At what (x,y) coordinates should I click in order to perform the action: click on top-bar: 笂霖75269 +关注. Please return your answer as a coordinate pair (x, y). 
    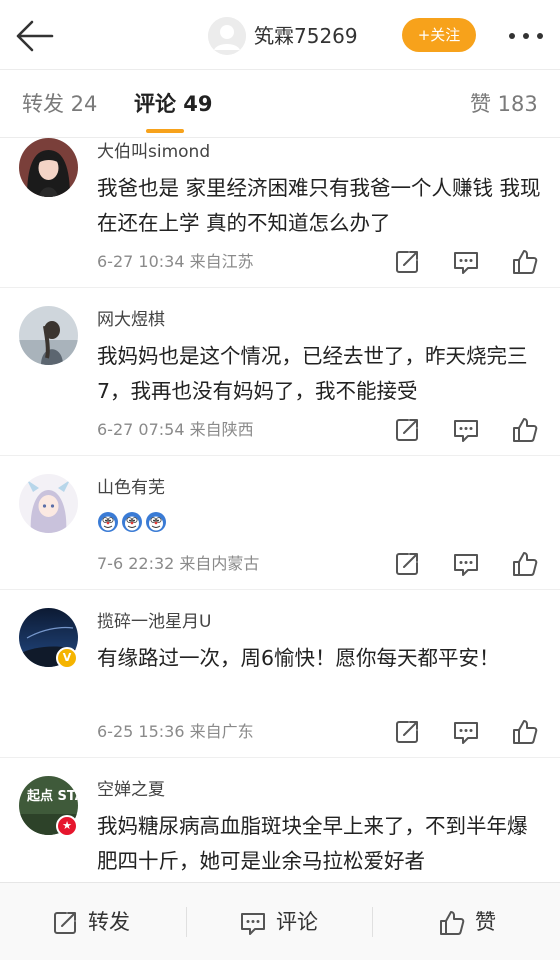
    Looking at the image, I should click on (280, 35).